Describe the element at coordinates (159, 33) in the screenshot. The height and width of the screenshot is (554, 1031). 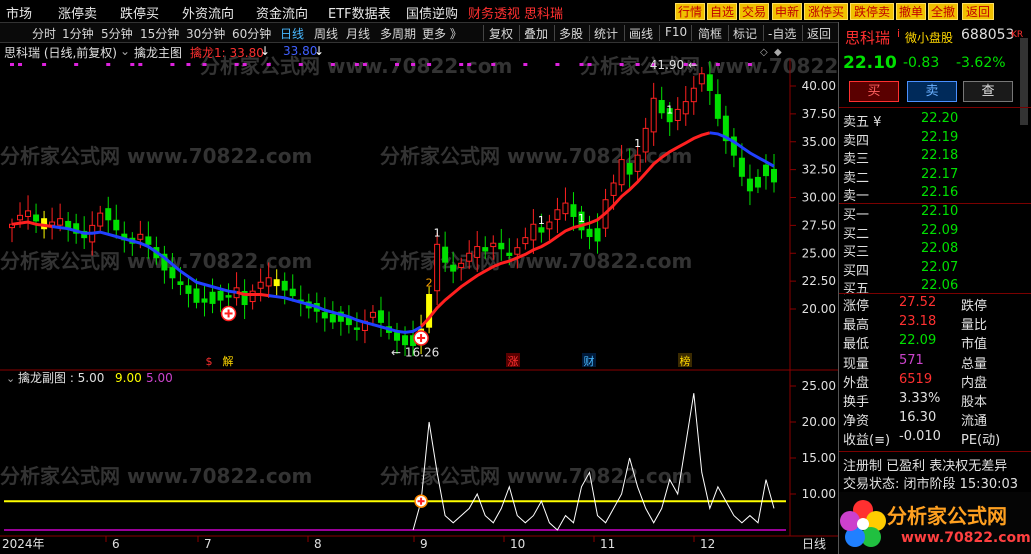
I see `period-15min: 15分钟` at that location.